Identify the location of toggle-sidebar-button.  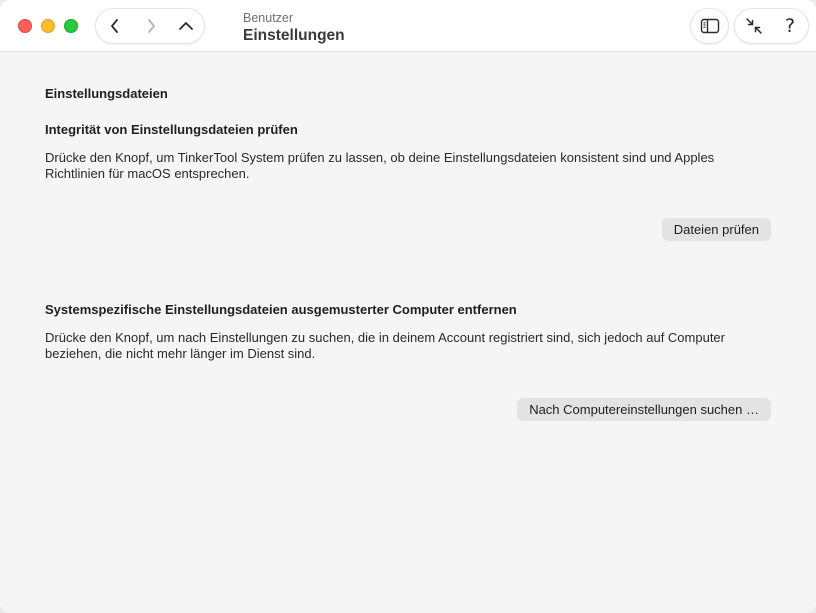
(709, 26).